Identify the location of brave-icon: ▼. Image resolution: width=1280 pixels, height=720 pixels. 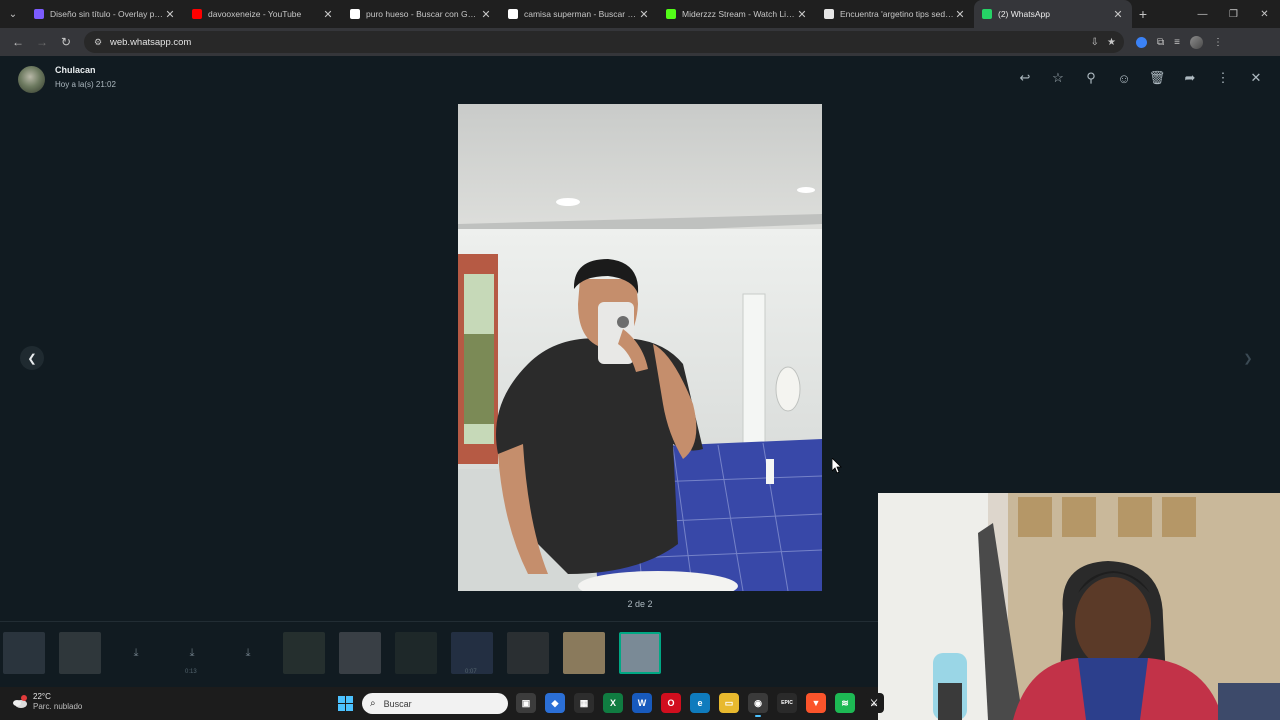
(816, 703).